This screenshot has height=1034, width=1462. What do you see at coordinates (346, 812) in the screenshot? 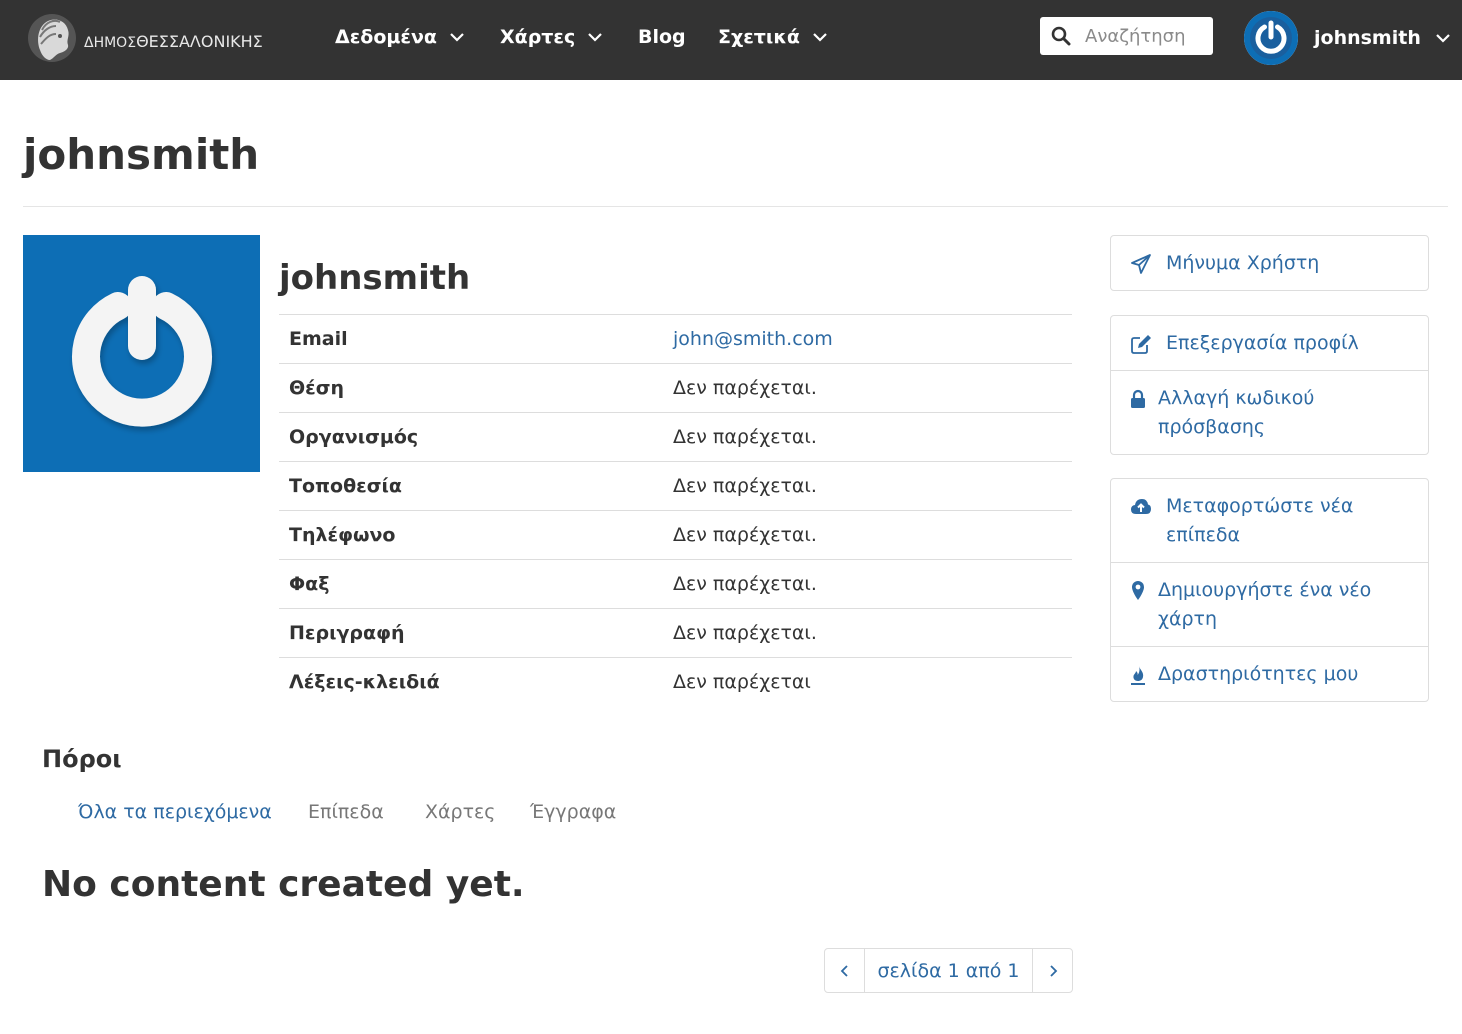
I see `tab-layers: Επίπεδα` at bounding box center [346, 812].